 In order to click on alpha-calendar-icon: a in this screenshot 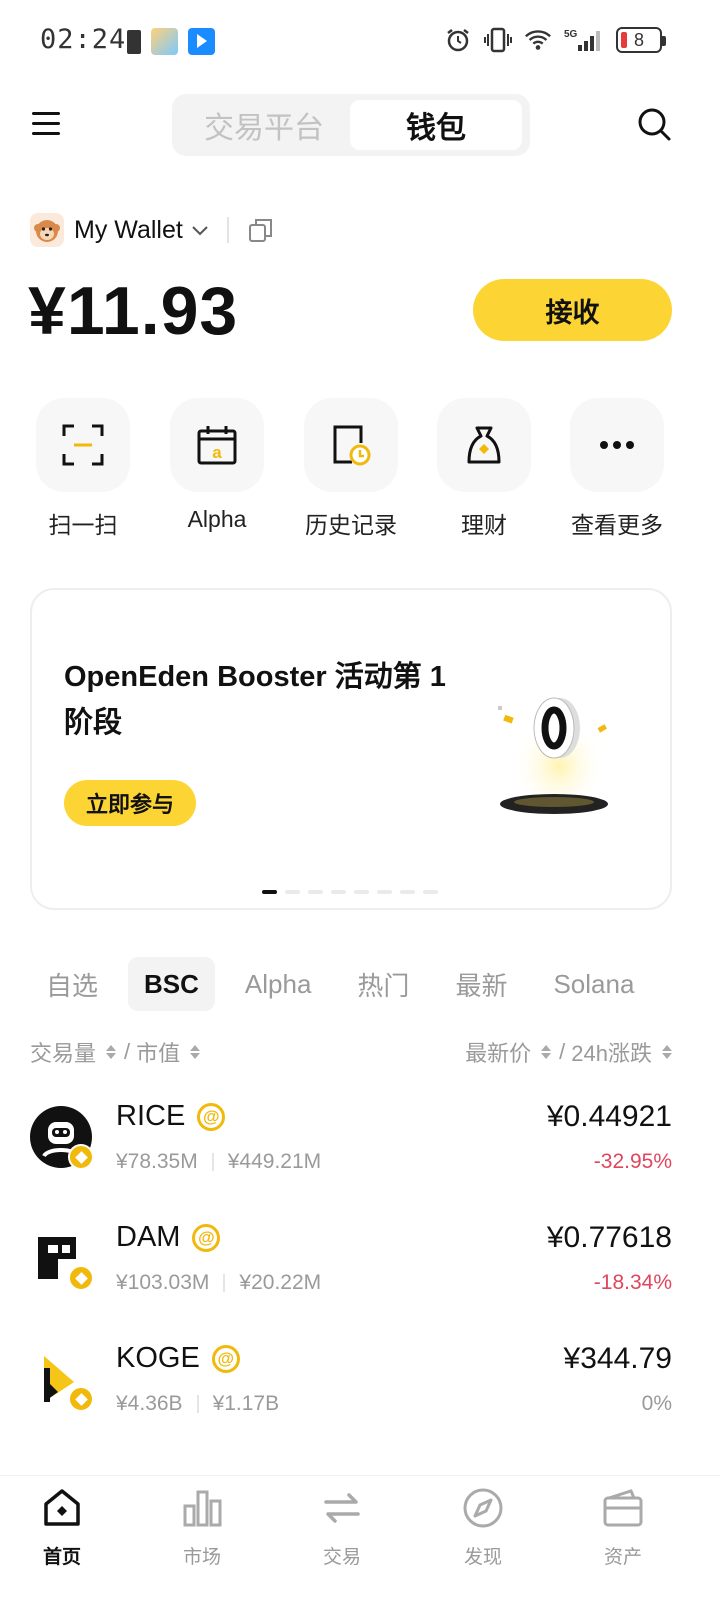, I will do `click(217, 445)`.